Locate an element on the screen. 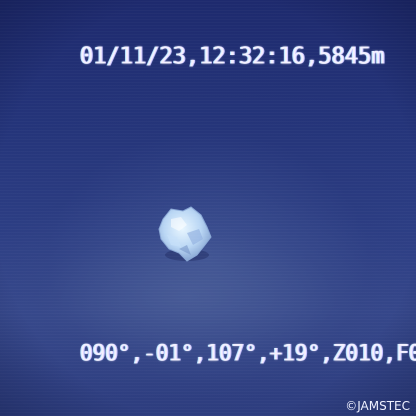 Image resolution: width=416 pixels, height=416 pixels. seafloor-debris is located at coordinates (185, 234).